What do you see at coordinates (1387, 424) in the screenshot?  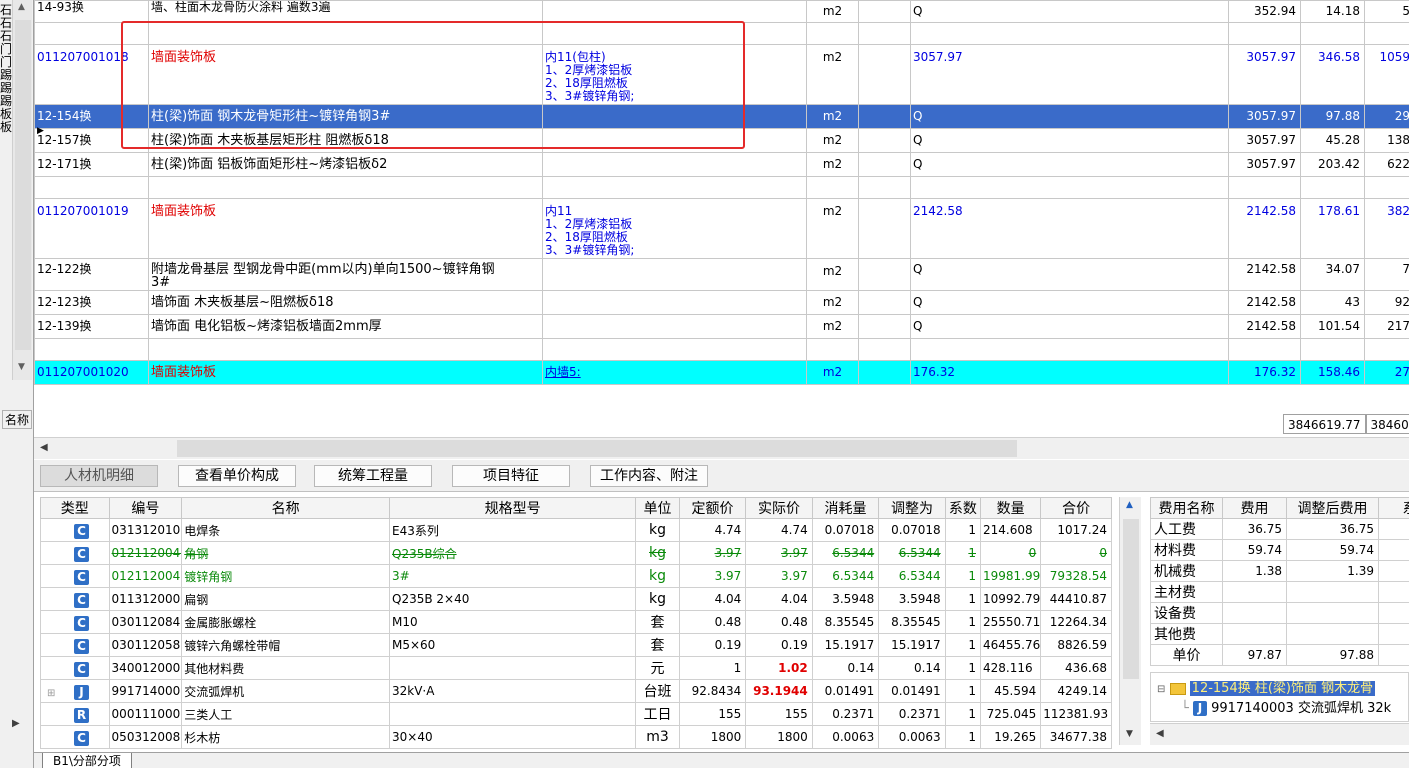 I see `total-value-b: 38460` at bounding box center [1387, 424].